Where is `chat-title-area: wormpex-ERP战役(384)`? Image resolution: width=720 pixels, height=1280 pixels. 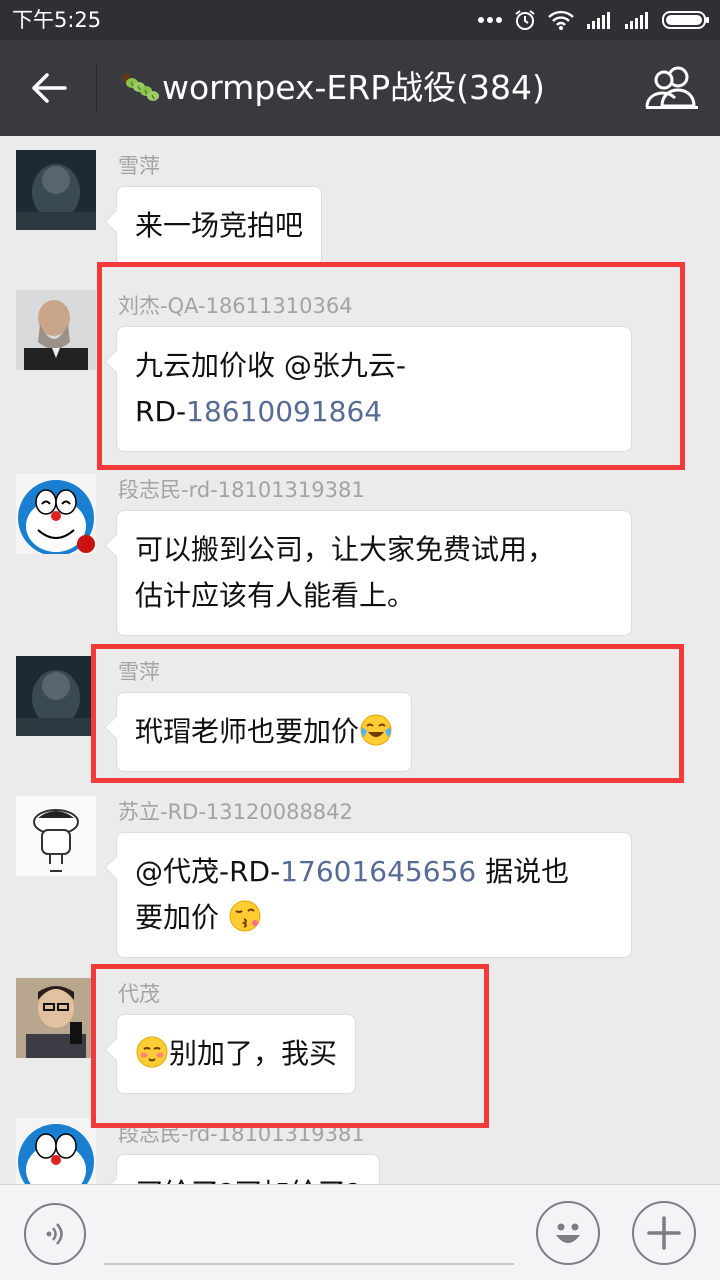 chat-title-area: wormpex-ERP战役(384) is located at coordinates (332, 88).